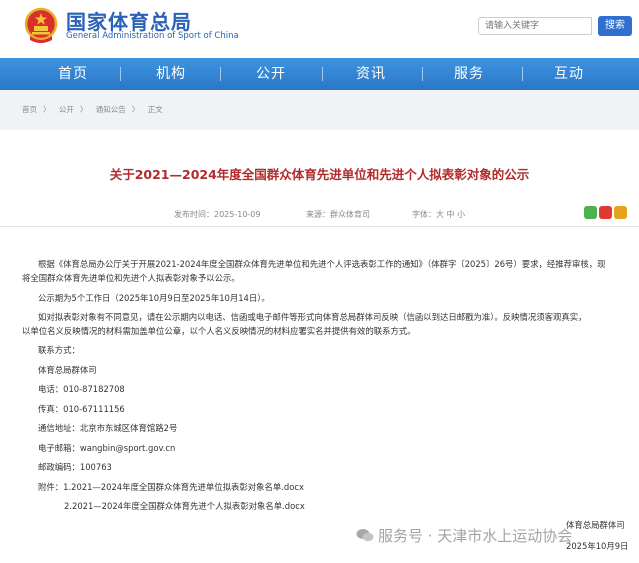 Image resolution: width=639 pixels, height=563 pixels. I want to click on contact-fax: 传真：010-67111156, so click(81, 409).